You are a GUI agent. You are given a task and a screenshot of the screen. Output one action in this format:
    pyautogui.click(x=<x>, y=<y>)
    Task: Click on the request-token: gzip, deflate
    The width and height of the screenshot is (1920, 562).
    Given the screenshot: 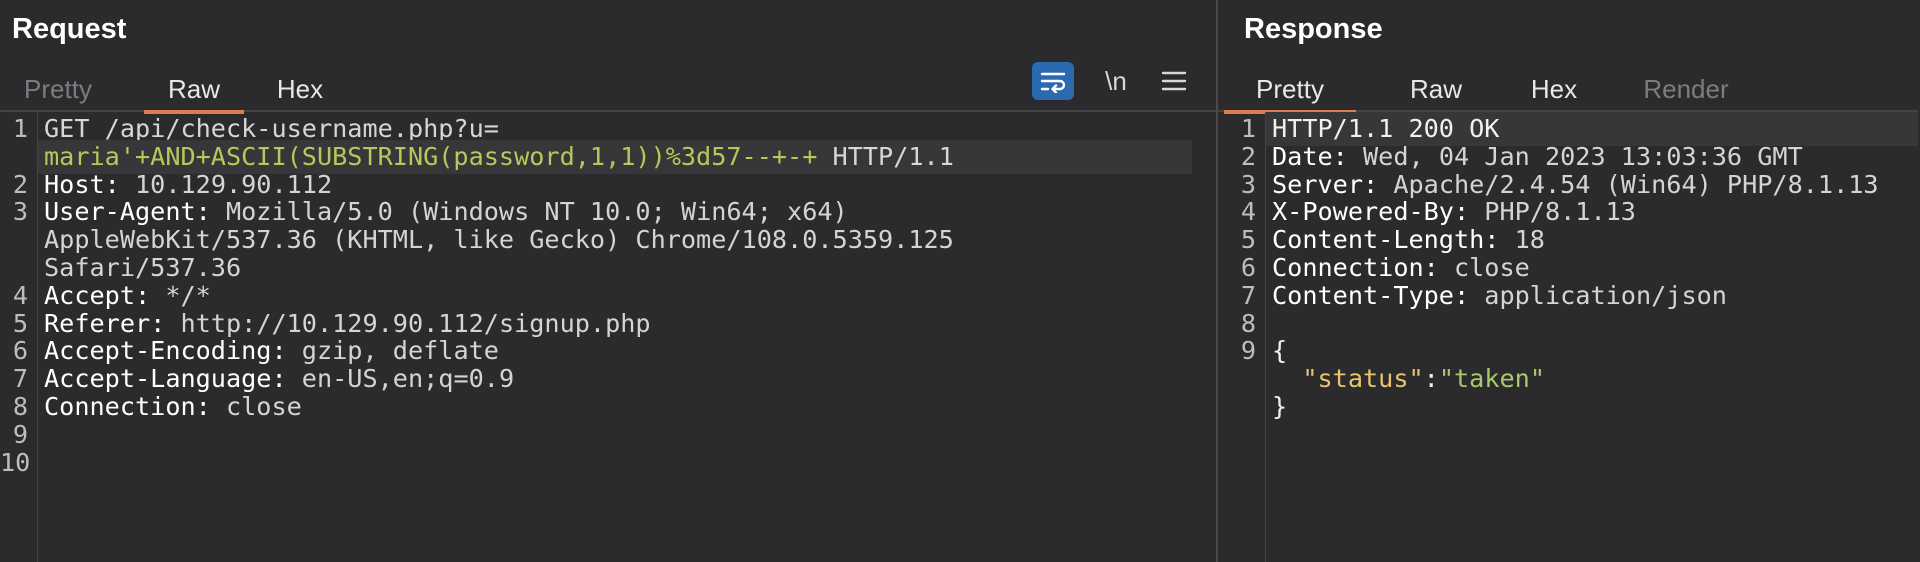 What is the action you would take?
    pyautogui.click(x=392, y=351)
    